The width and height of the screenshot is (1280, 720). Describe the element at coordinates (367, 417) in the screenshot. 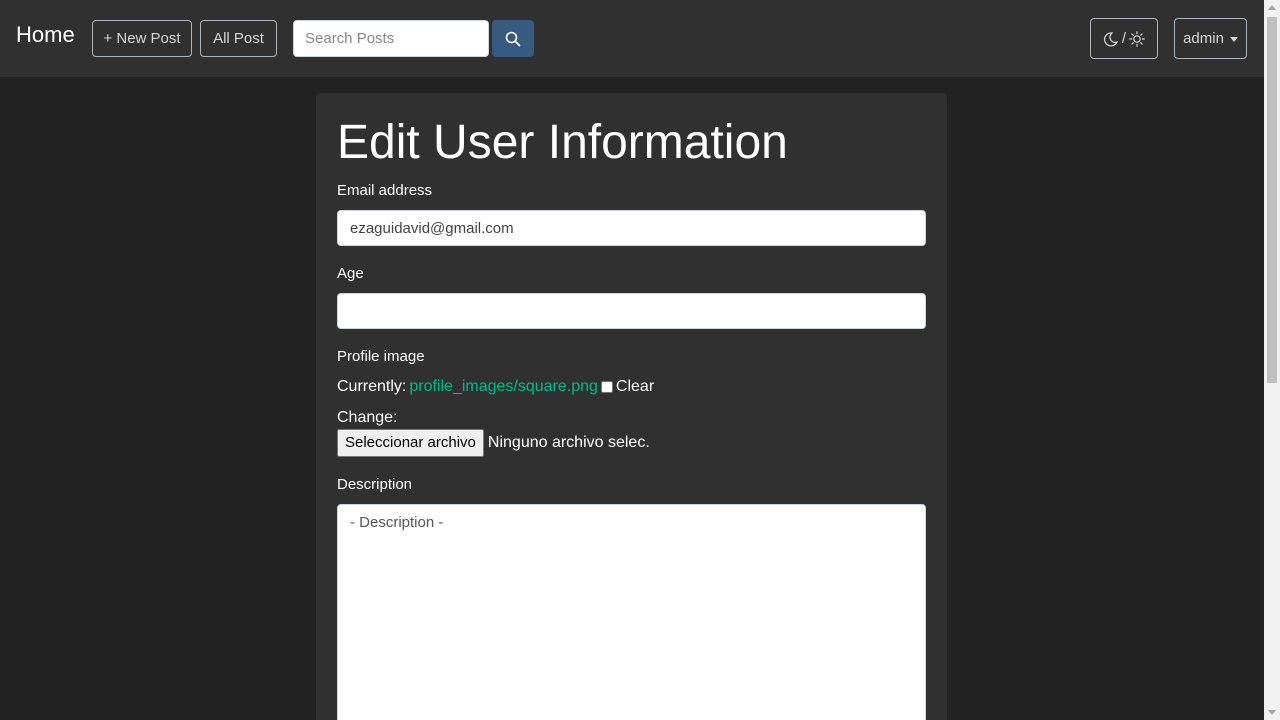

I see `change-label: Change:` at that location.